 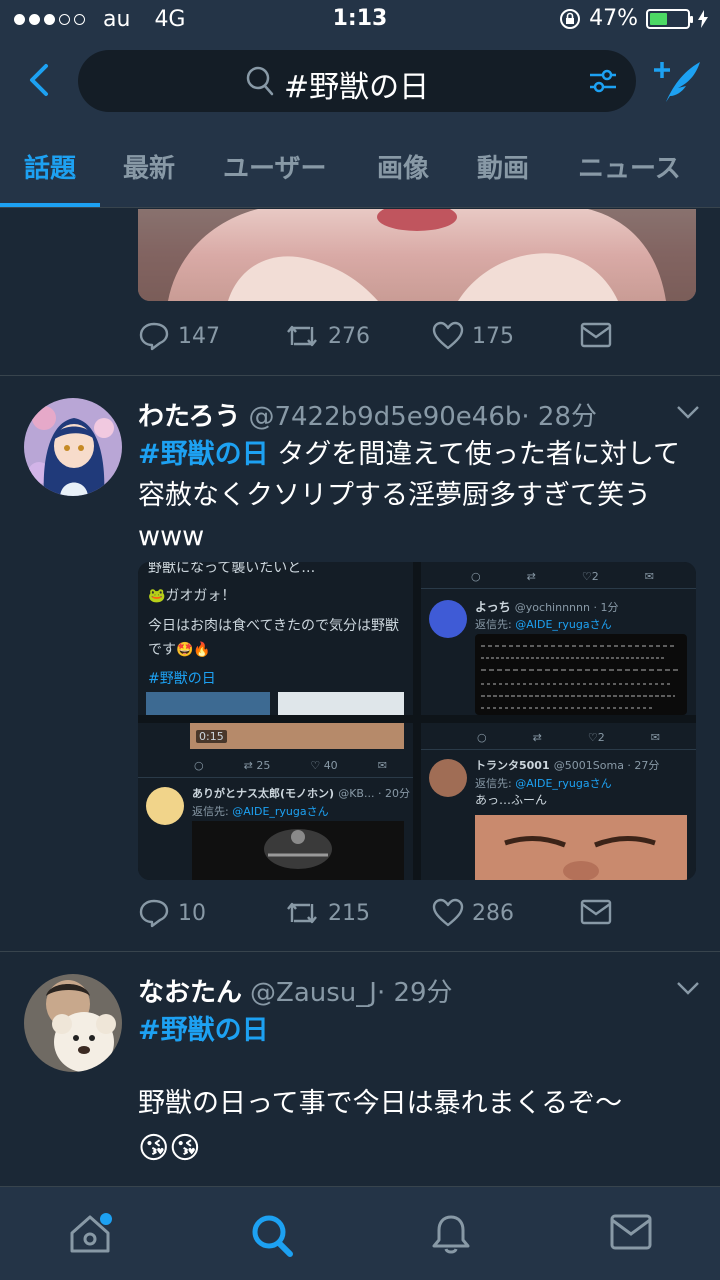 What do you see at coordinates (417, 255) in the screenshot?
I see `tweet-media-image` at bounding box center [417, 255].